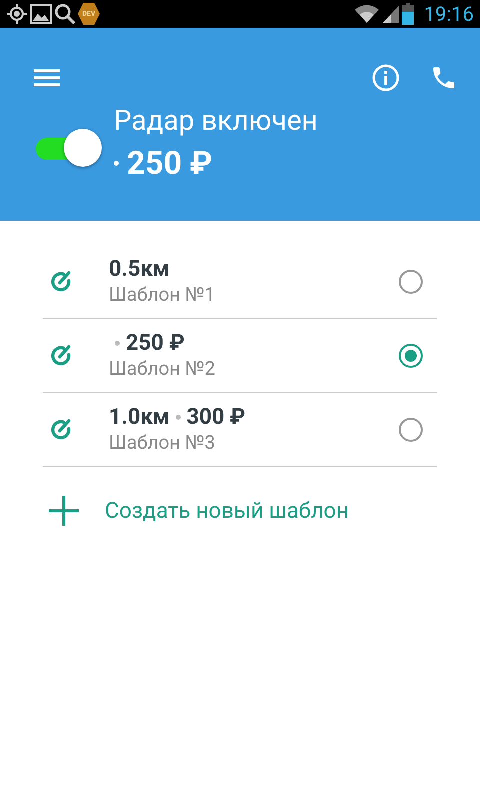 The height and width of the screenshot is (800, 480). I want to click on distance-text: 0.5км, so click(139, 269).